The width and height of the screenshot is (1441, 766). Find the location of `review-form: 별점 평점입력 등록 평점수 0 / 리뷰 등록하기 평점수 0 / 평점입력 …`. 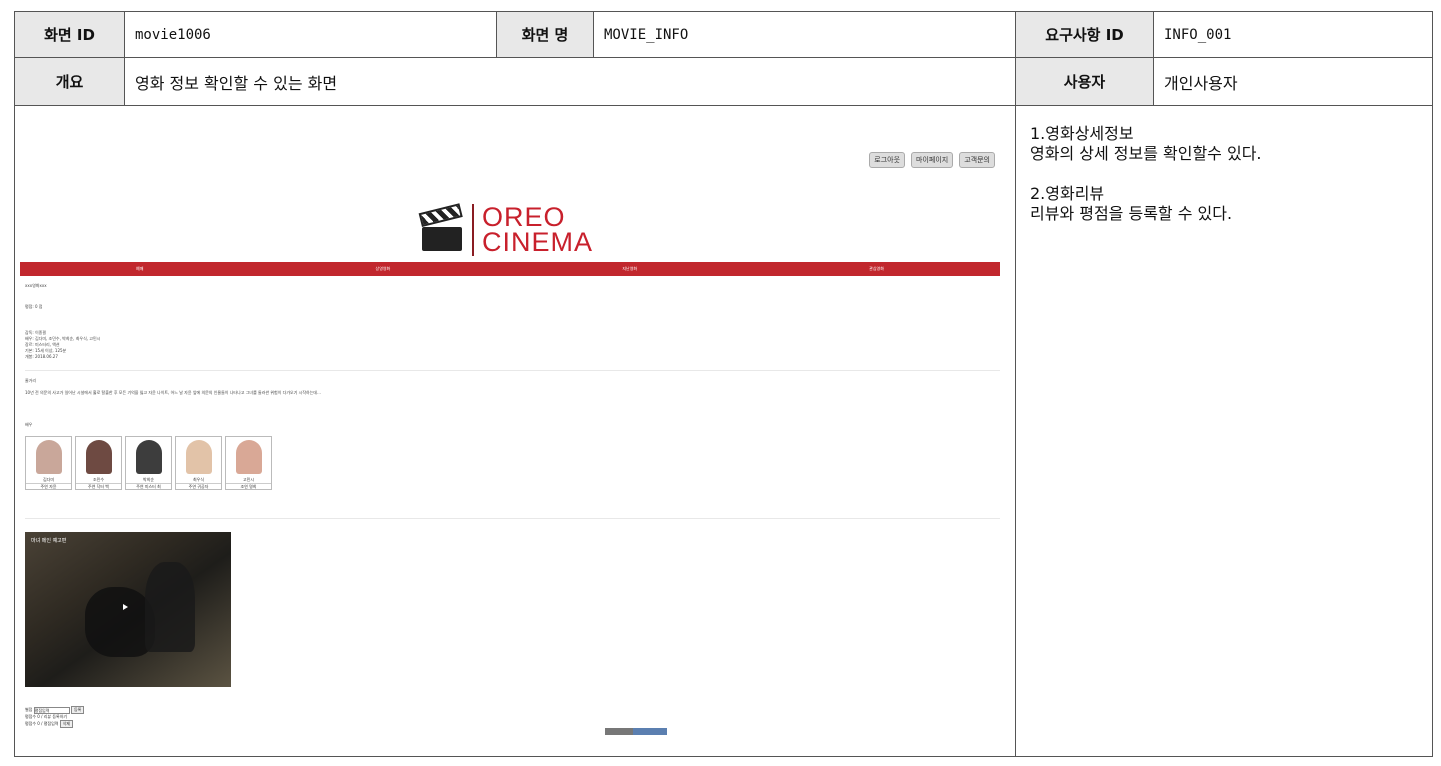

review-form: 별점 평점입력 등록 평점수 0 / 리뷰 등록하기 평점수 0 / 평점입력 … is located at coordinates (55, 717).